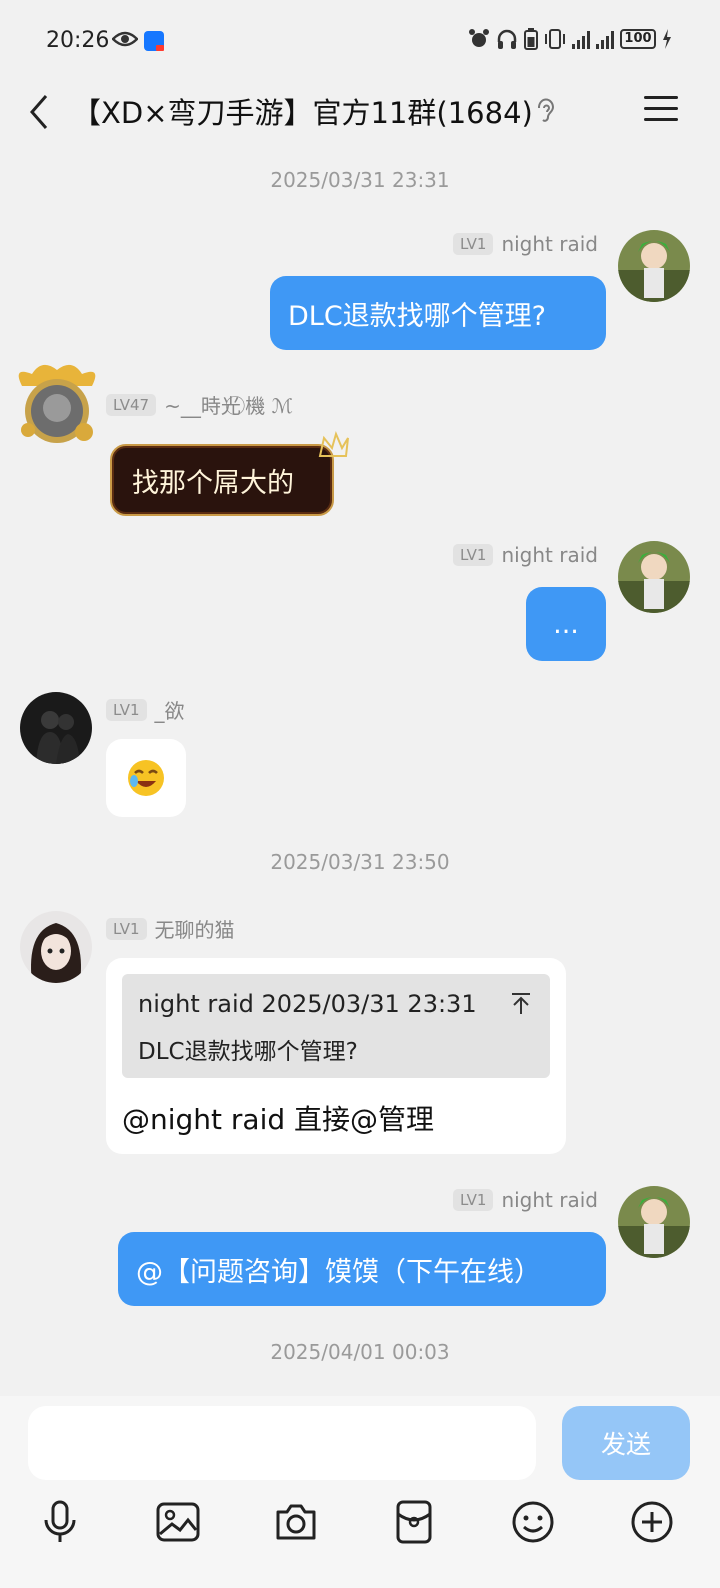 The width and height of the screenshot is (720, 1588). What do you see at coordinates (360, 862) in the screenshot?
I see `message-timestamp: 2025/03/31 23:50` at bounding box center [360, 862].